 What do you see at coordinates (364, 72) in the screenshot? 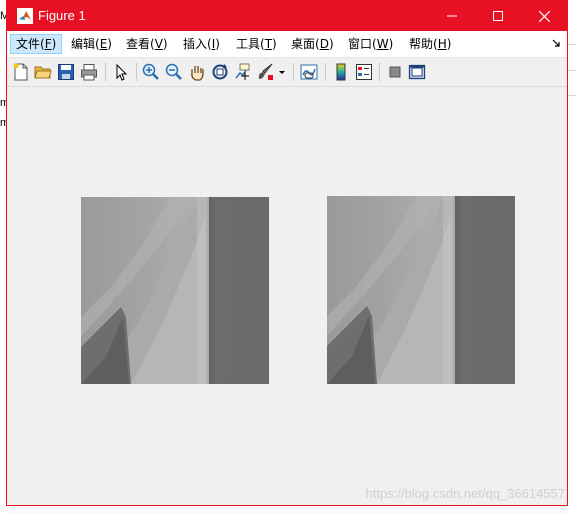
I see `legend-icon` at bounding box center [364, 72].